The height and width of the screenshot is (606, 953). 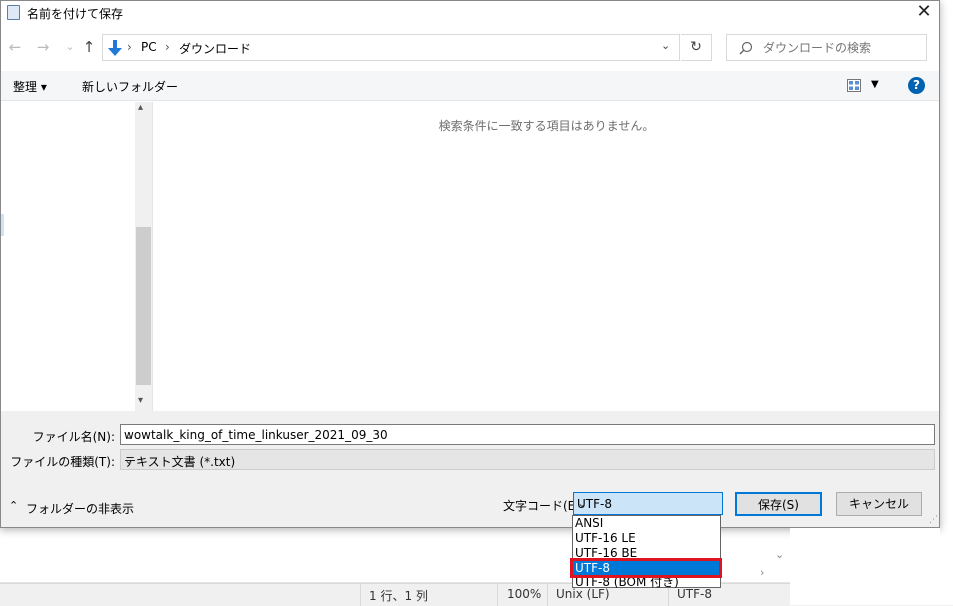 What do you see at coordinates (73, 437) in the screenshot?
I see `filename-label: ファイル名(N):` at bounding box center [73, 437].